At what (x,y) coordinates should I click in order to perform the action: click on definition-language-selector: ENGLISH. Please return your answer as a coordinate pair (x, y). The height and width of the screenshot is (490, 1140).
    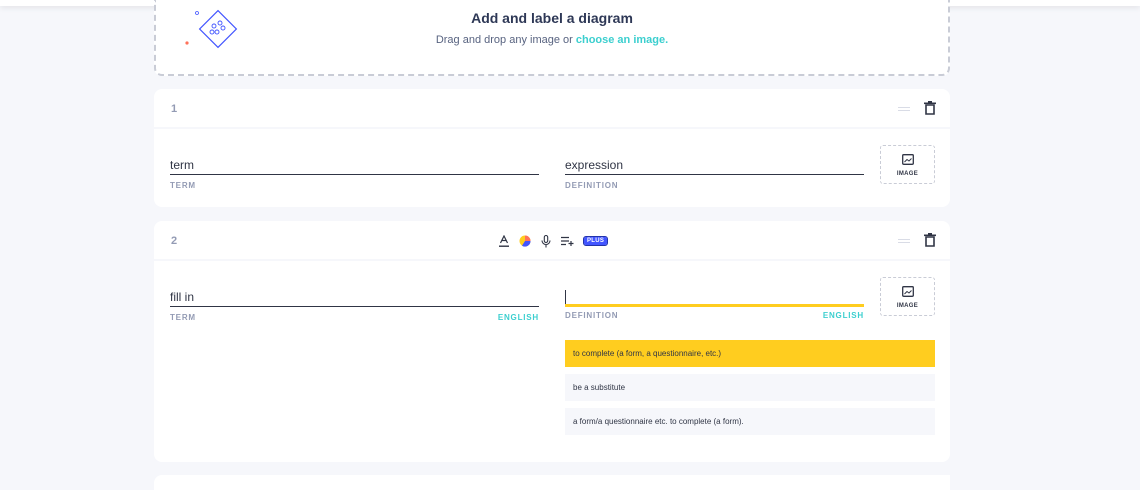
    Looking at the image, I should click on (843, 315).